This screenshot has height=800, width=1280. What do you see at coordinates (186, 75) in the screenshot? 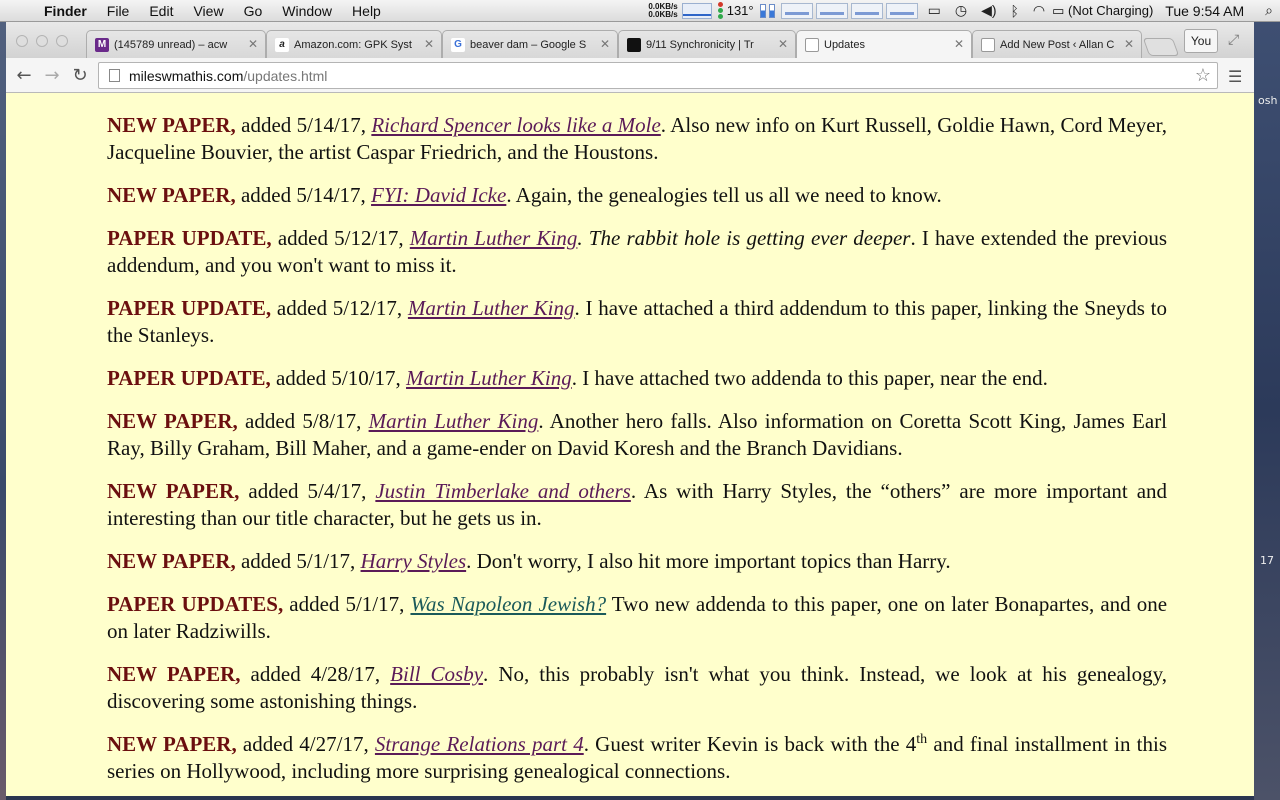
I see `url-domain: mileswmathis.com` at bounding box center [186, 75].